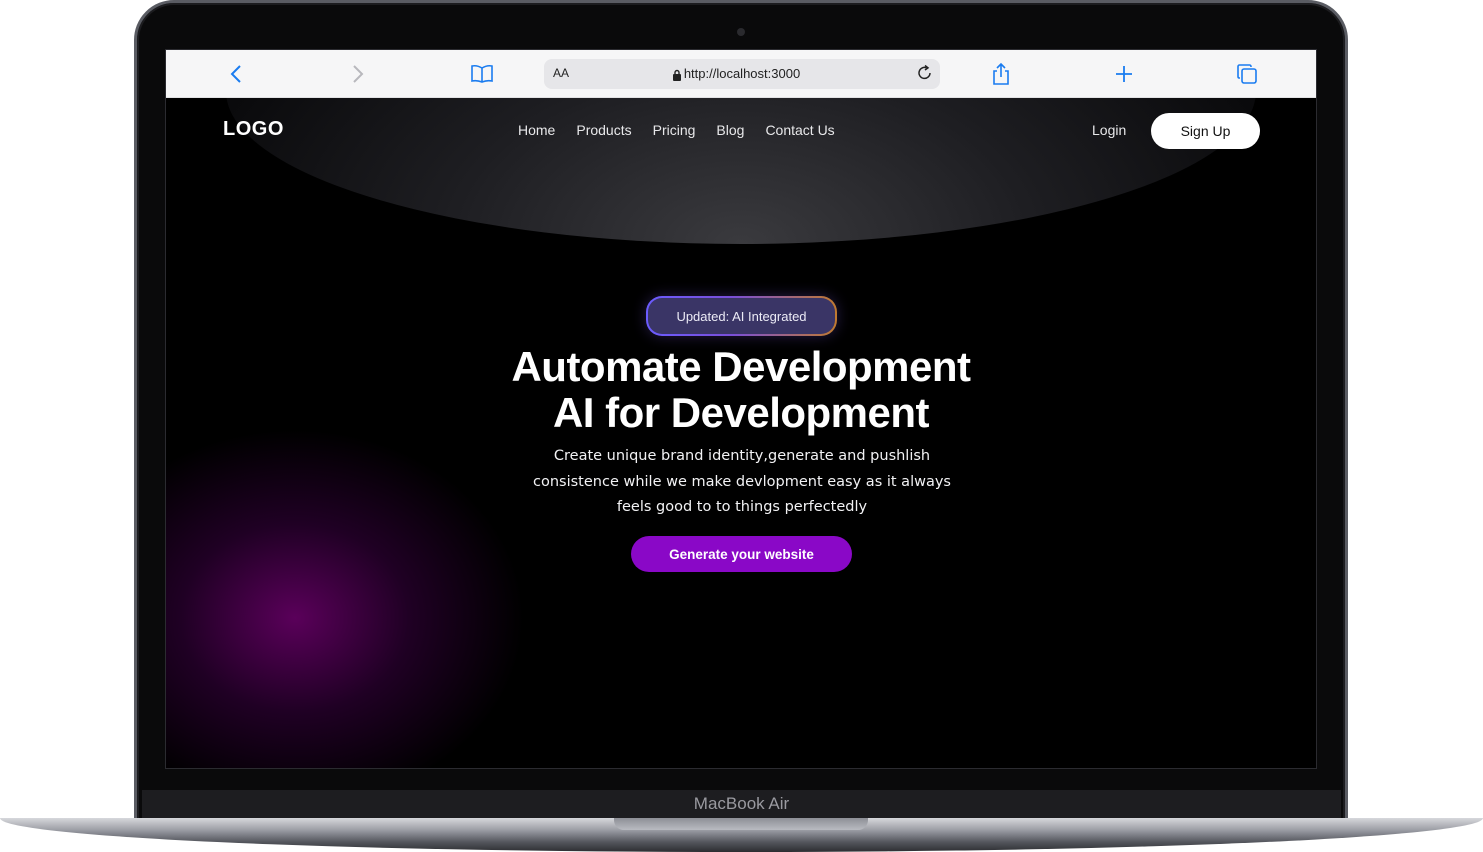 The height and width of the screenshot is (852, 1483). Describe the element at coordinates (741, 824) in the screenshot. I see `laptop-notch` at that location.